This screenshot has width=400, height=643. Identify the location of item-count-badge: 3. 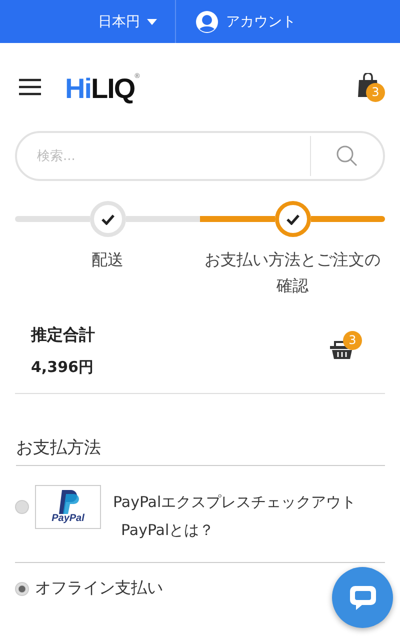
(352, 340).